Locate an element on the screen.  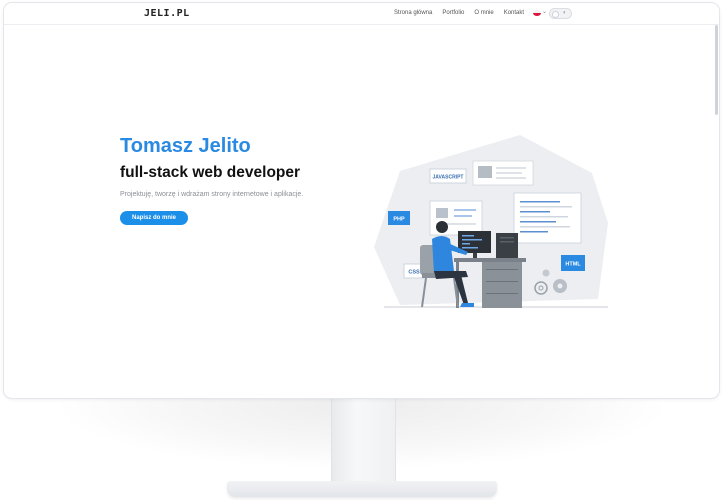
nav-item-portfolio: Portfolio is located at coordinates (453, 13).